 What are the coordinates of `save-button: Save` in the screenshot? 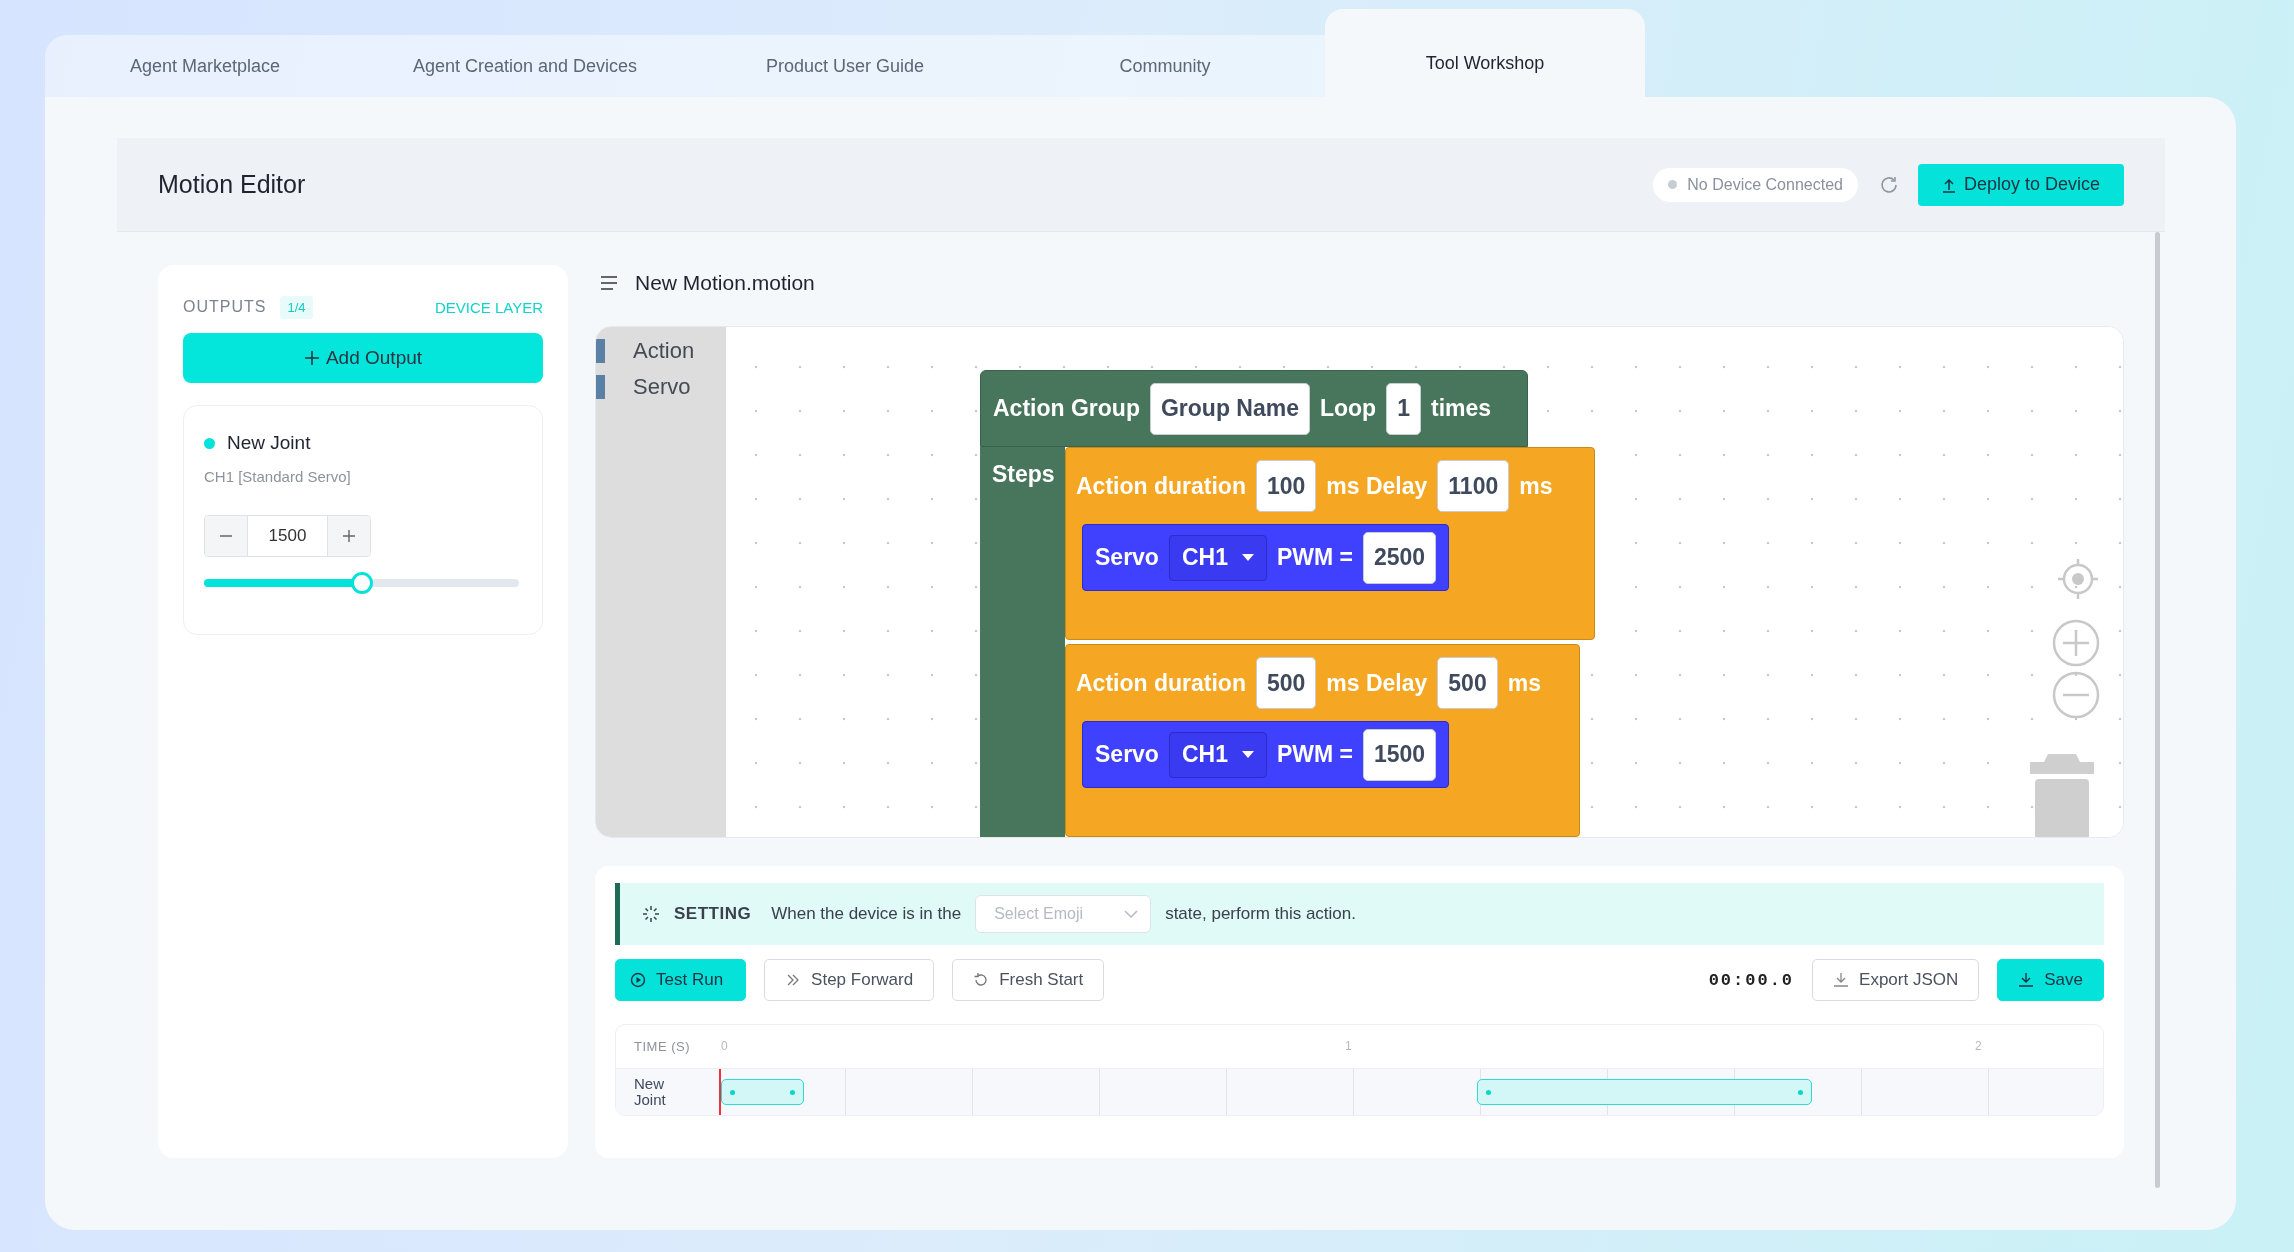 It's located at (2050, 980).